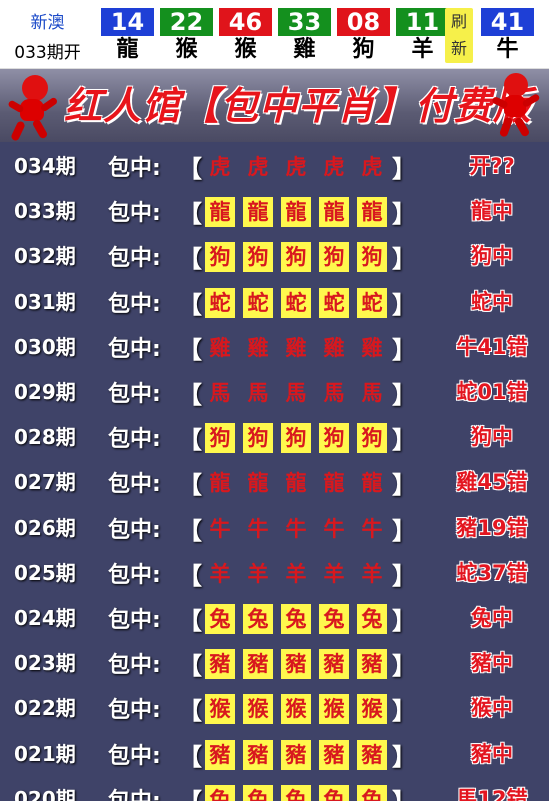 The height and width of the screenshot is (801, 549). Describe the element at coordinates (492, 301) in the screenshot. I see `row-result: 蛇中` at that location.